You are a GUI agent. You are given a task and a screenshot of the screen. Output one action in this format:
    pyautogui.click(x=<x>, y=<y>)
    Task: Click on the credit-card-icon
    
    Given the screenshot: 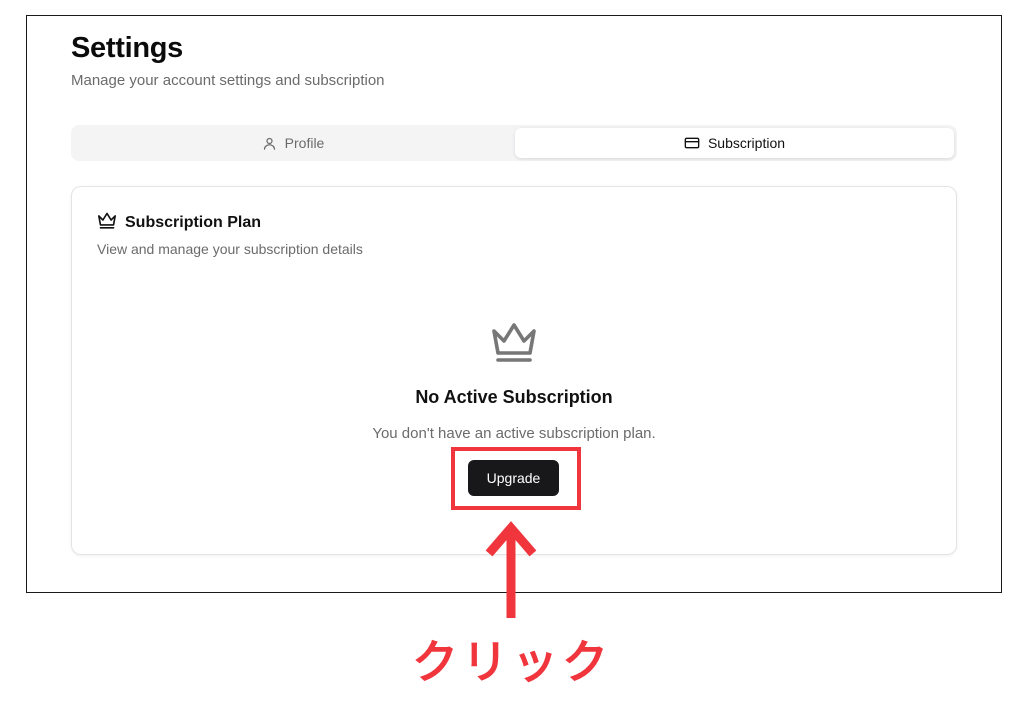 What is the action you would take?
    pyautogui.click(x=692, y=143)
    